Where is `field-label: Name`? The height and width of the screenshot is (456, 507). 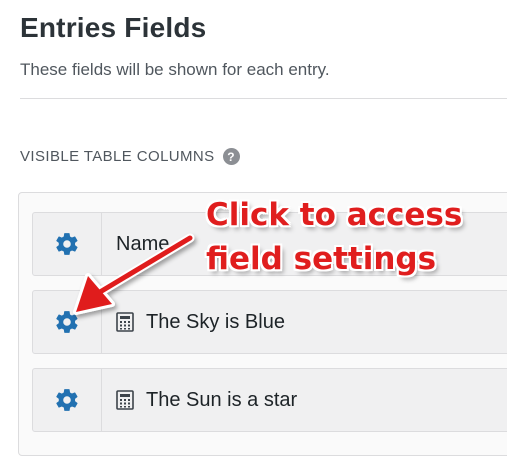 field-label: Name is located at coordinates (143, 243).